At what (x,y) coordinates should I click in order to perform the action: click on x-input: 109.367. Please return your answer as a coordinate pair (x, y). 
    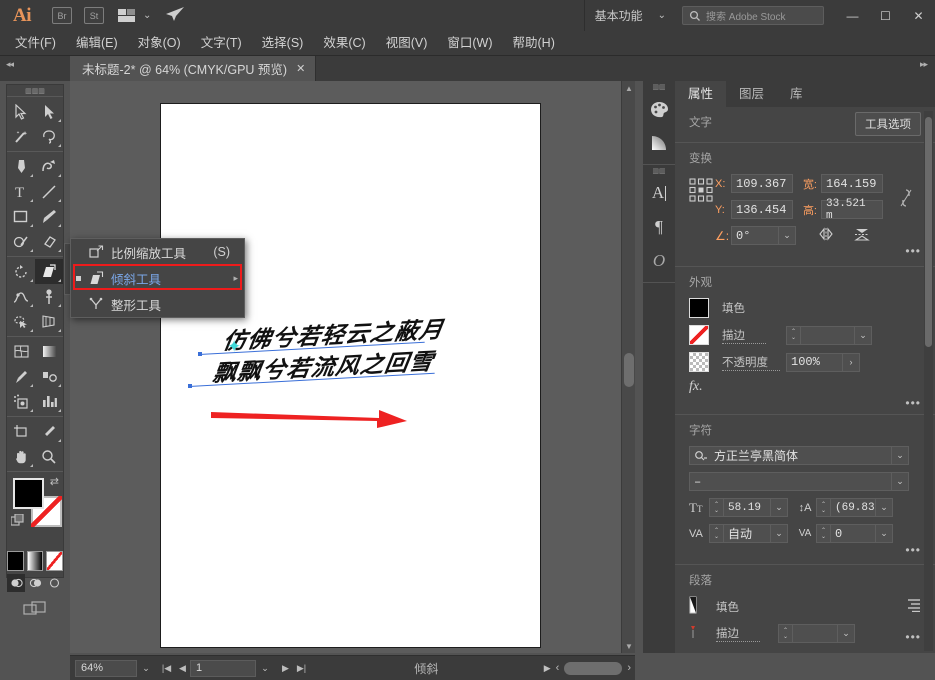
    Looking at the image, I should click on (762, 183).